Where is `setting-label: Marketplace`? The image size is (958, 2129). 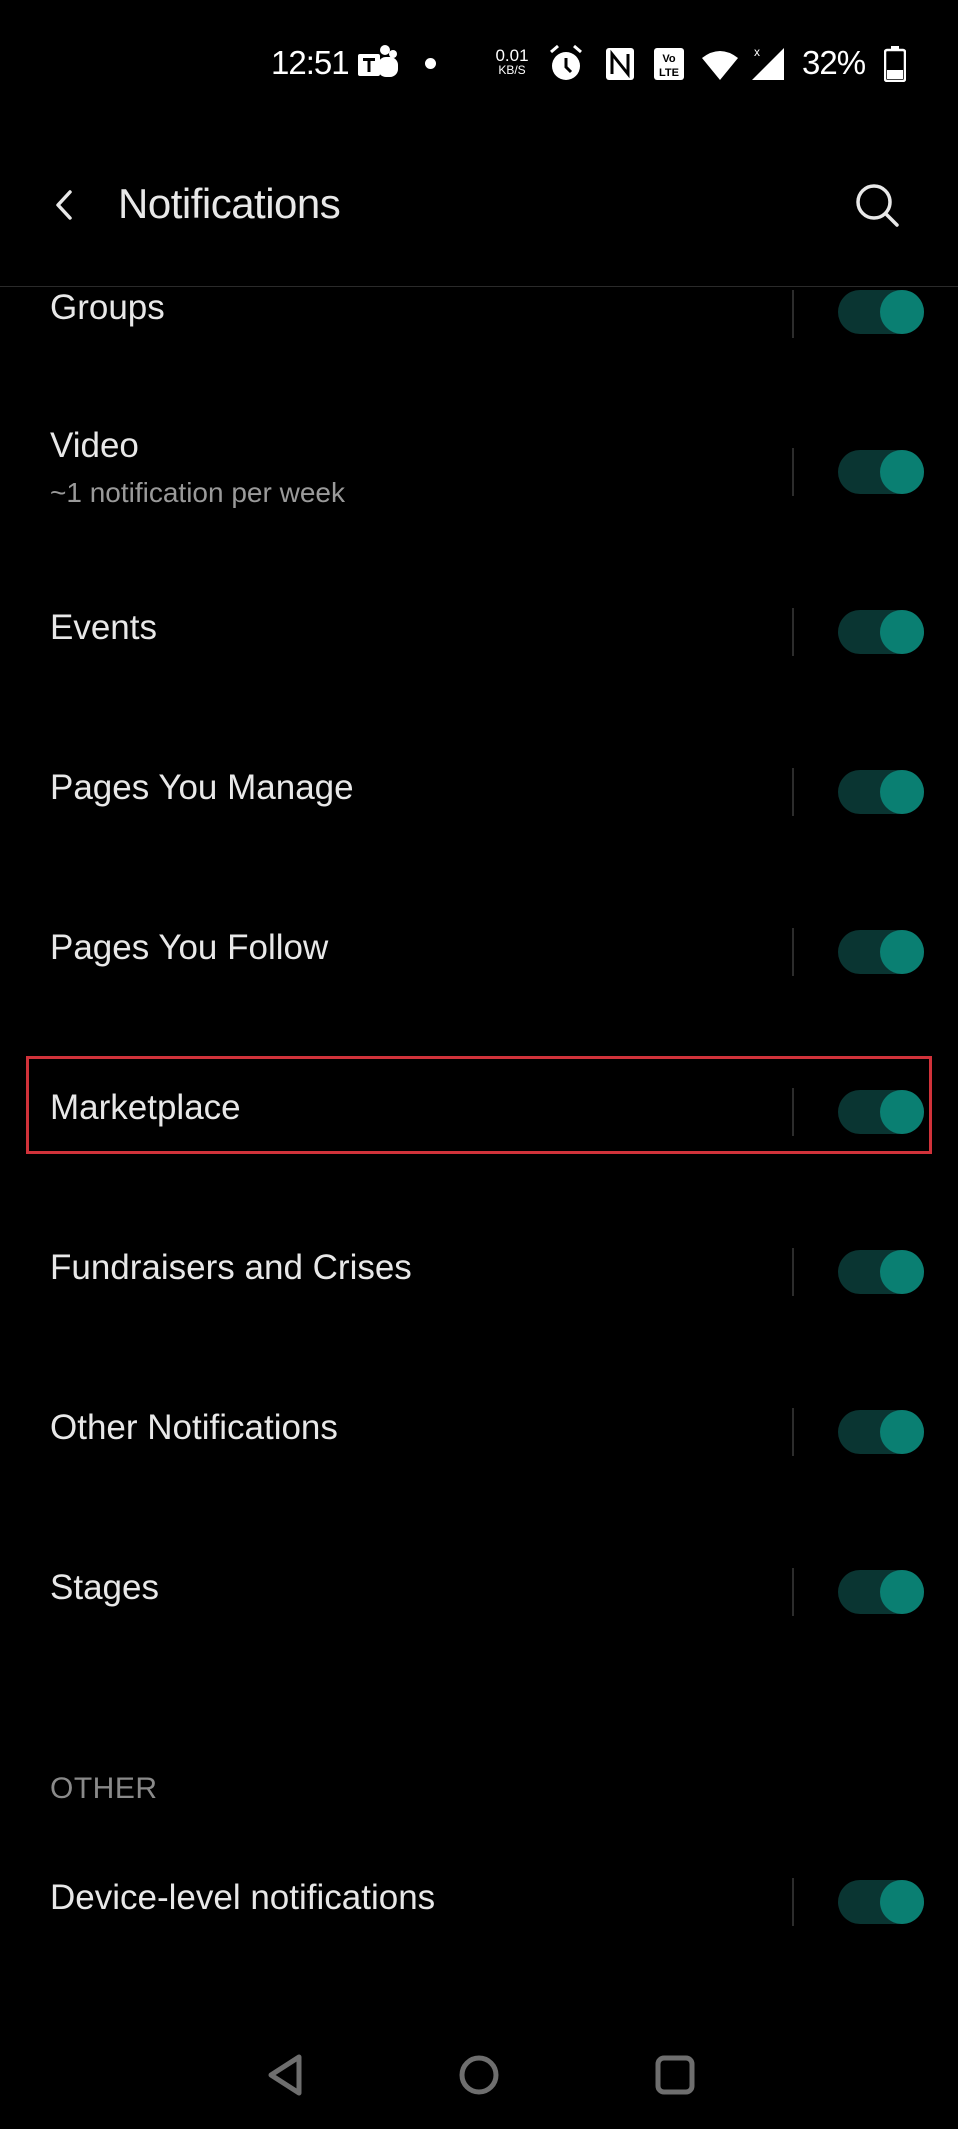
setting-label: Marketplace is located at coordinates (145, 1107).